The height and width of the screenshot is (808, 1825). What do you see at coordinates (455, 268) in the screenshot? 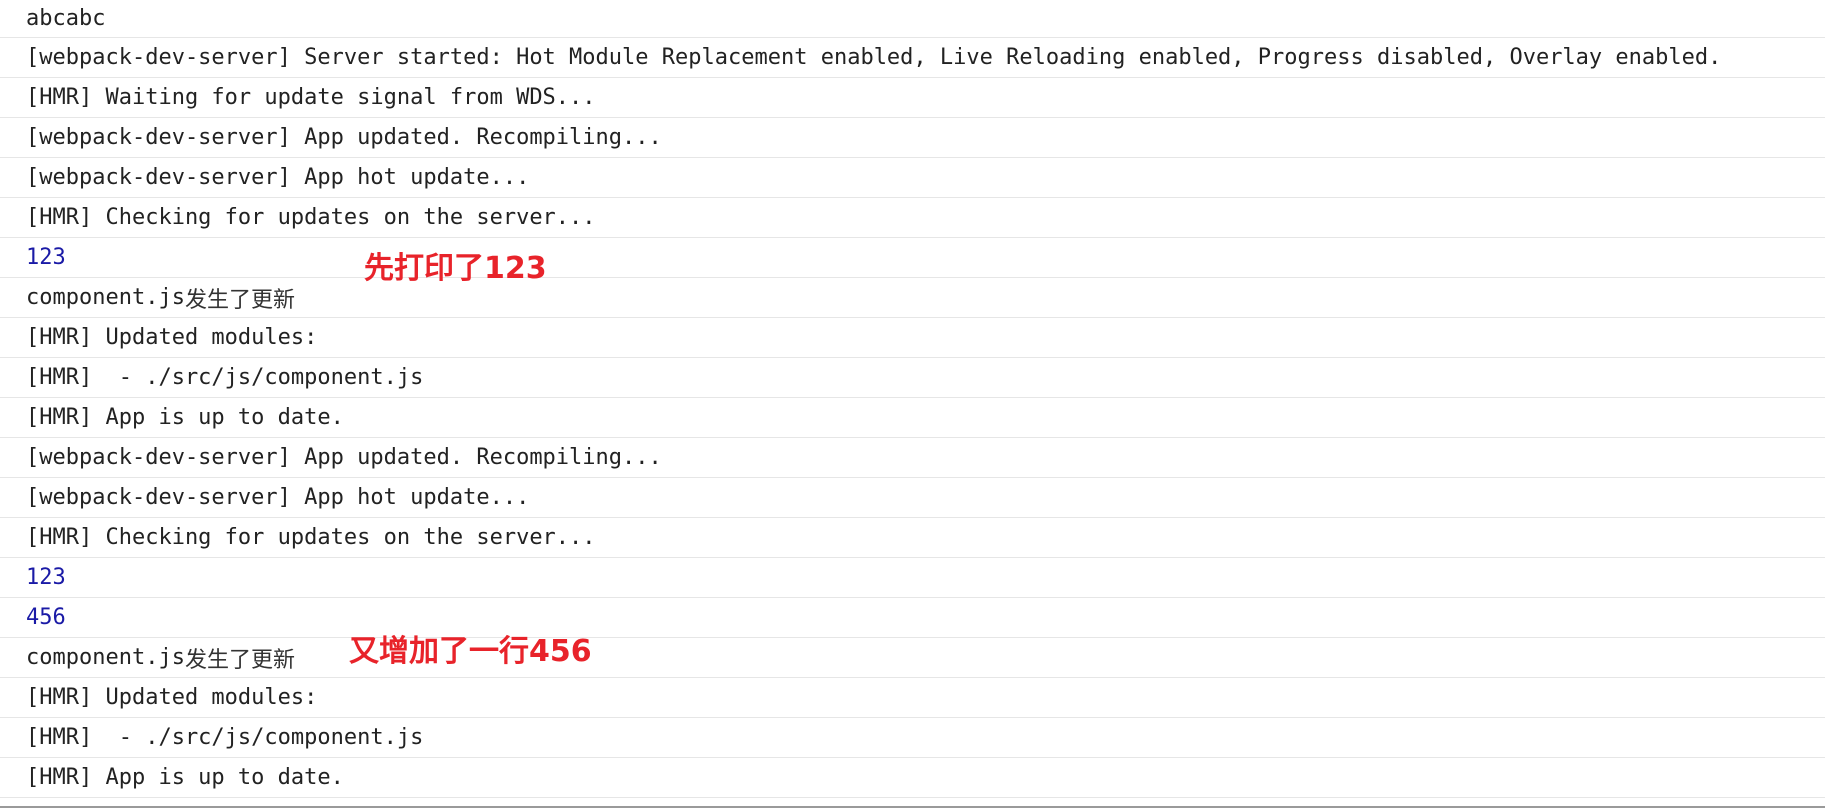
I see `annotation-first: 先打印了123` at bounding box center [455, 268].